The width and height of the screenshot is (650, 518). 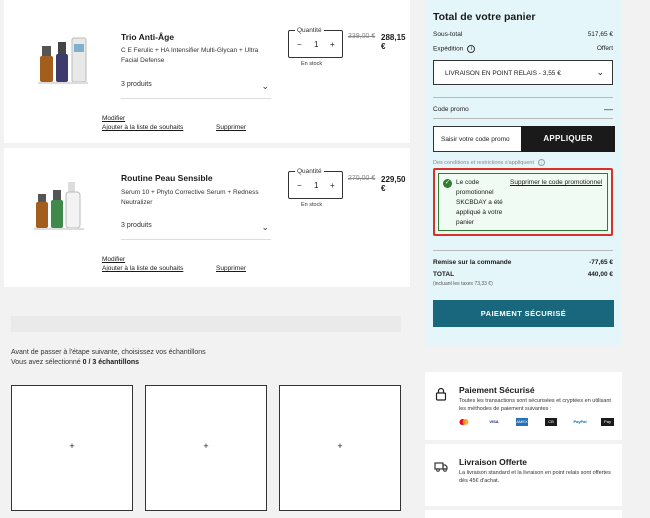 I want to click on product-name: Routine Peau Sensible, so click(x=167, y=178).